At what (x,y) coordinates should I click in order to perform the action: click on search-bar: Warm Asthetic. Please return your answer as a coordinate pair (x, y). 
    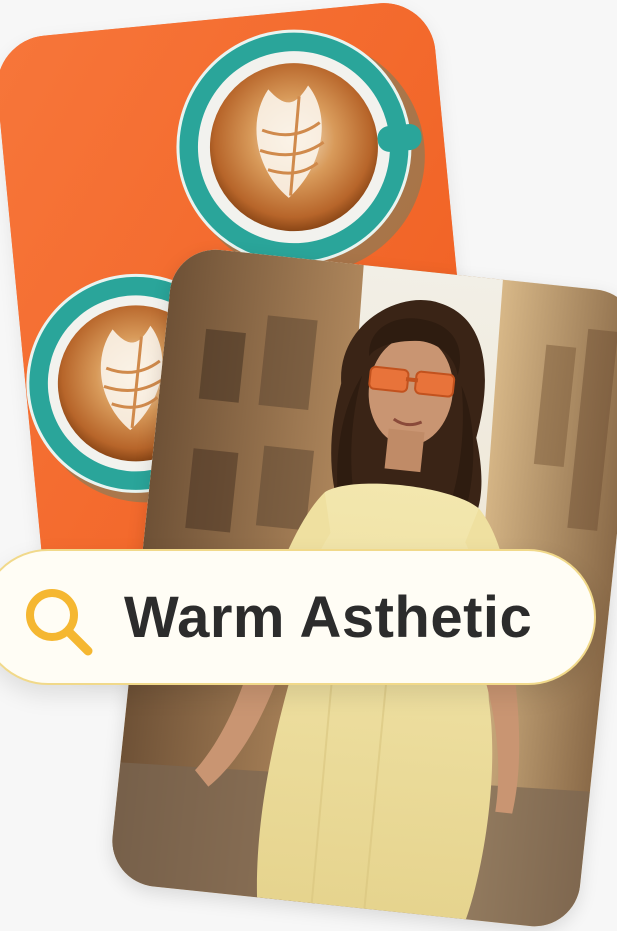
    Looking at the image, I should click on (298, 617).